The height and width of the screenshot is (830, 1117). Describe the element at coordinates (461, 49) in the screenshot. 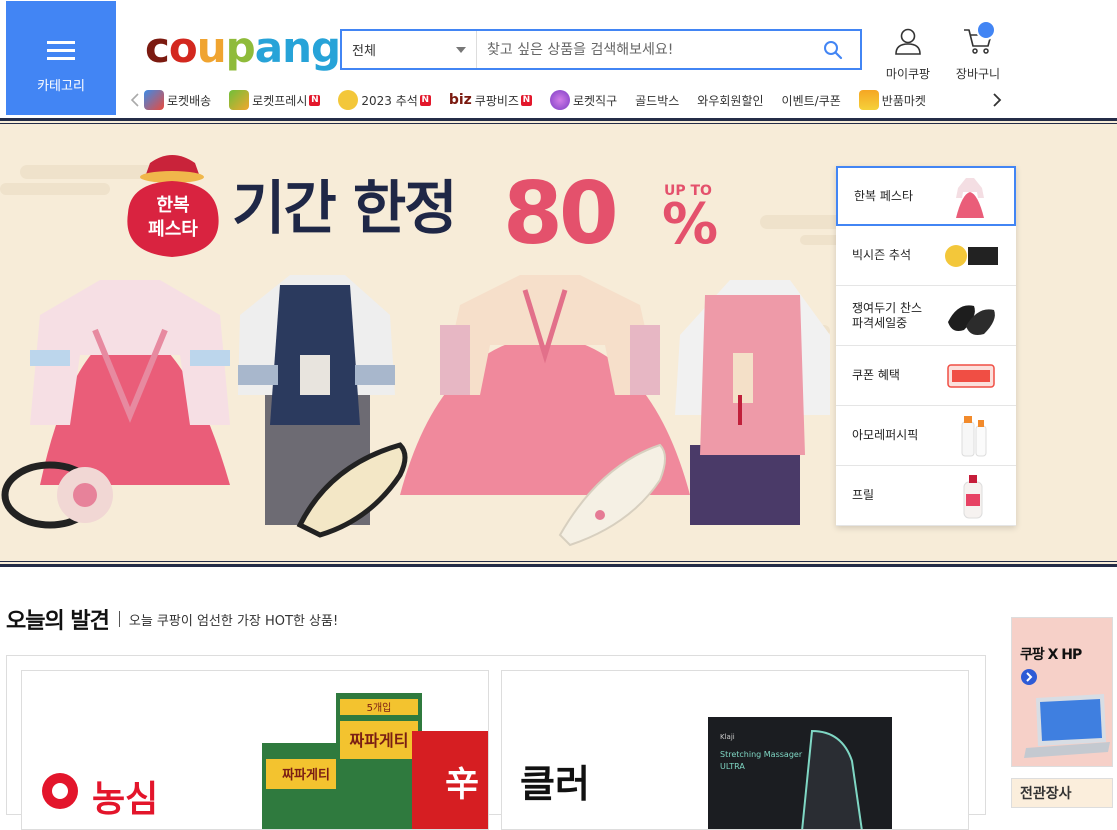

I see `chevron-down-icon` at that location.